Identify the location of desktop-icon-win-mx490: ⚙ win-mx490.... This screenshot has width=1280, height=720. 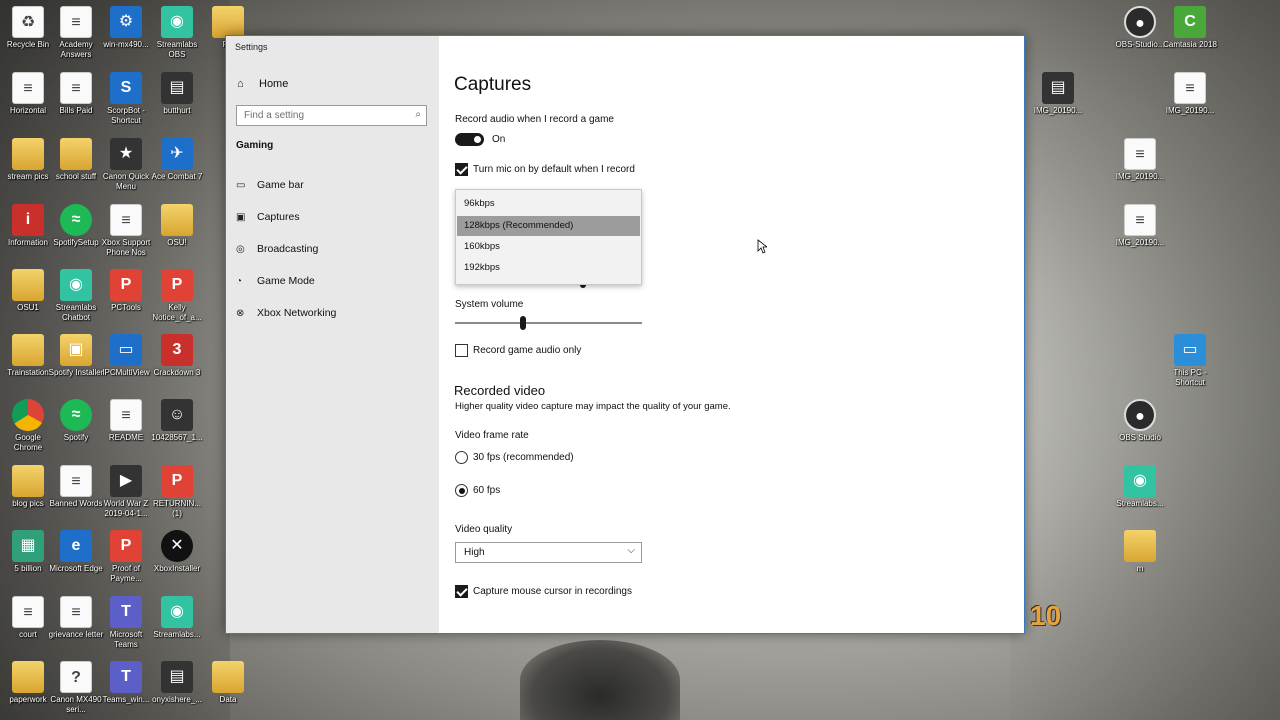
(126, 28).